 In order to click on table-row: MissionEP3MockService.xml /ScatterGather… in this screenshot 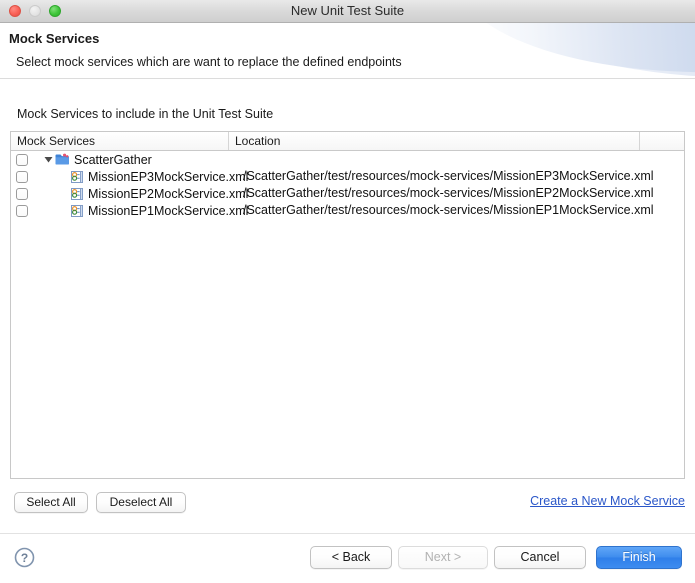, I will do `click(347, 176)`.